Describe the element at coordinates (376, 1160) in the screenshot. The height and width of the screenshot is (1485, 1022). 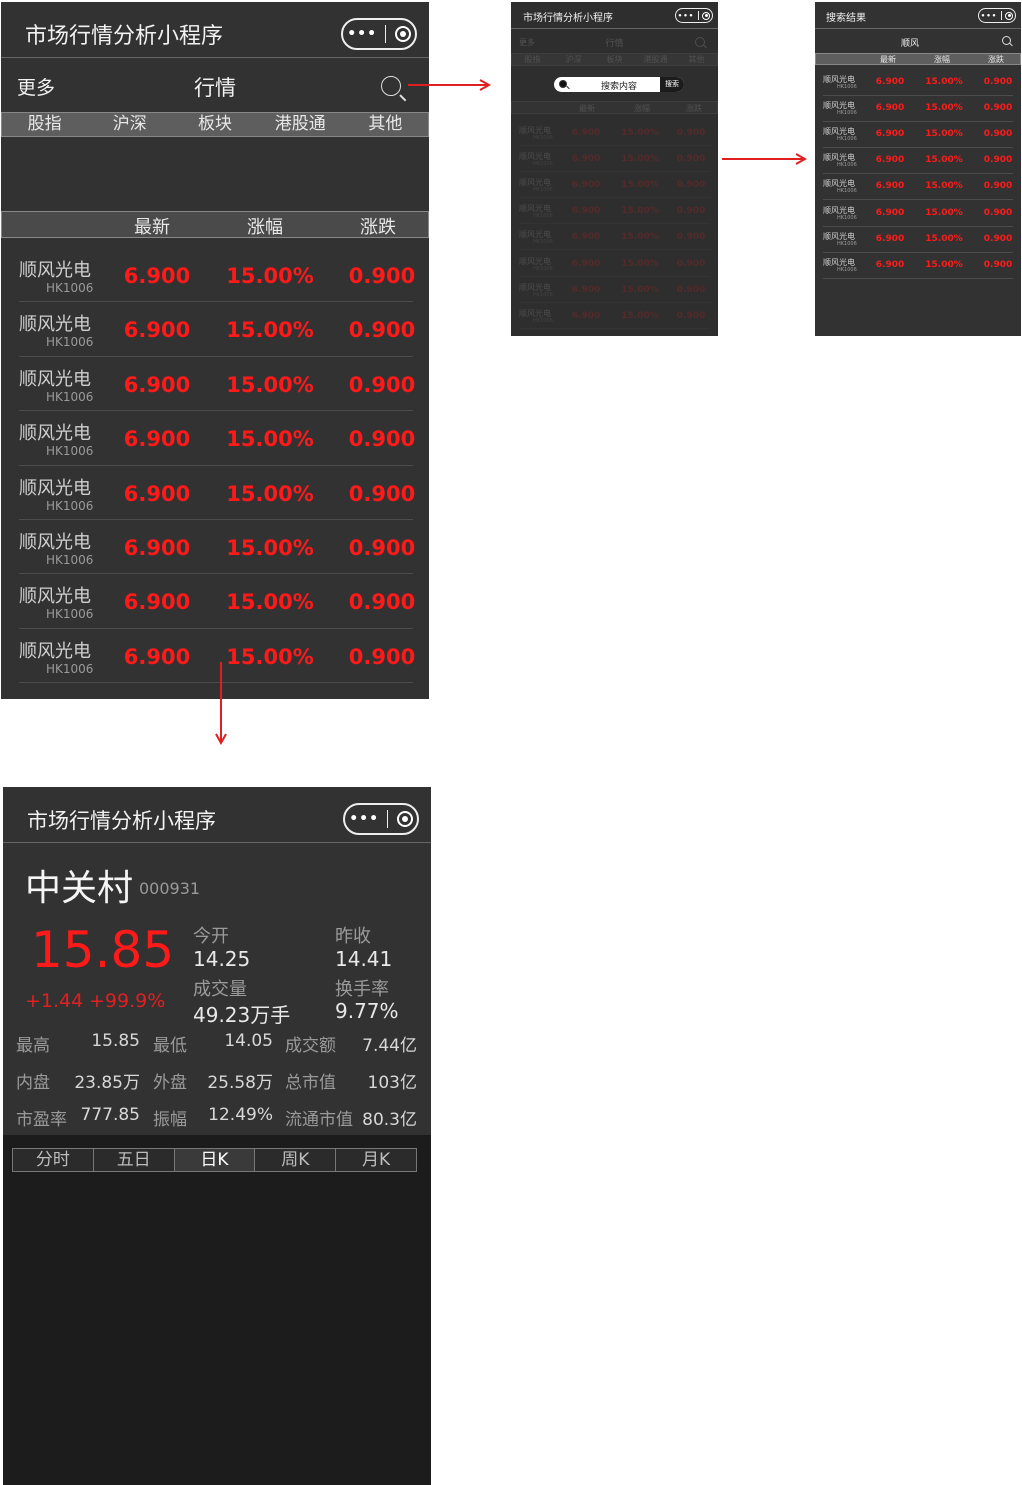
I see `kline-tab: 月K` at that location.